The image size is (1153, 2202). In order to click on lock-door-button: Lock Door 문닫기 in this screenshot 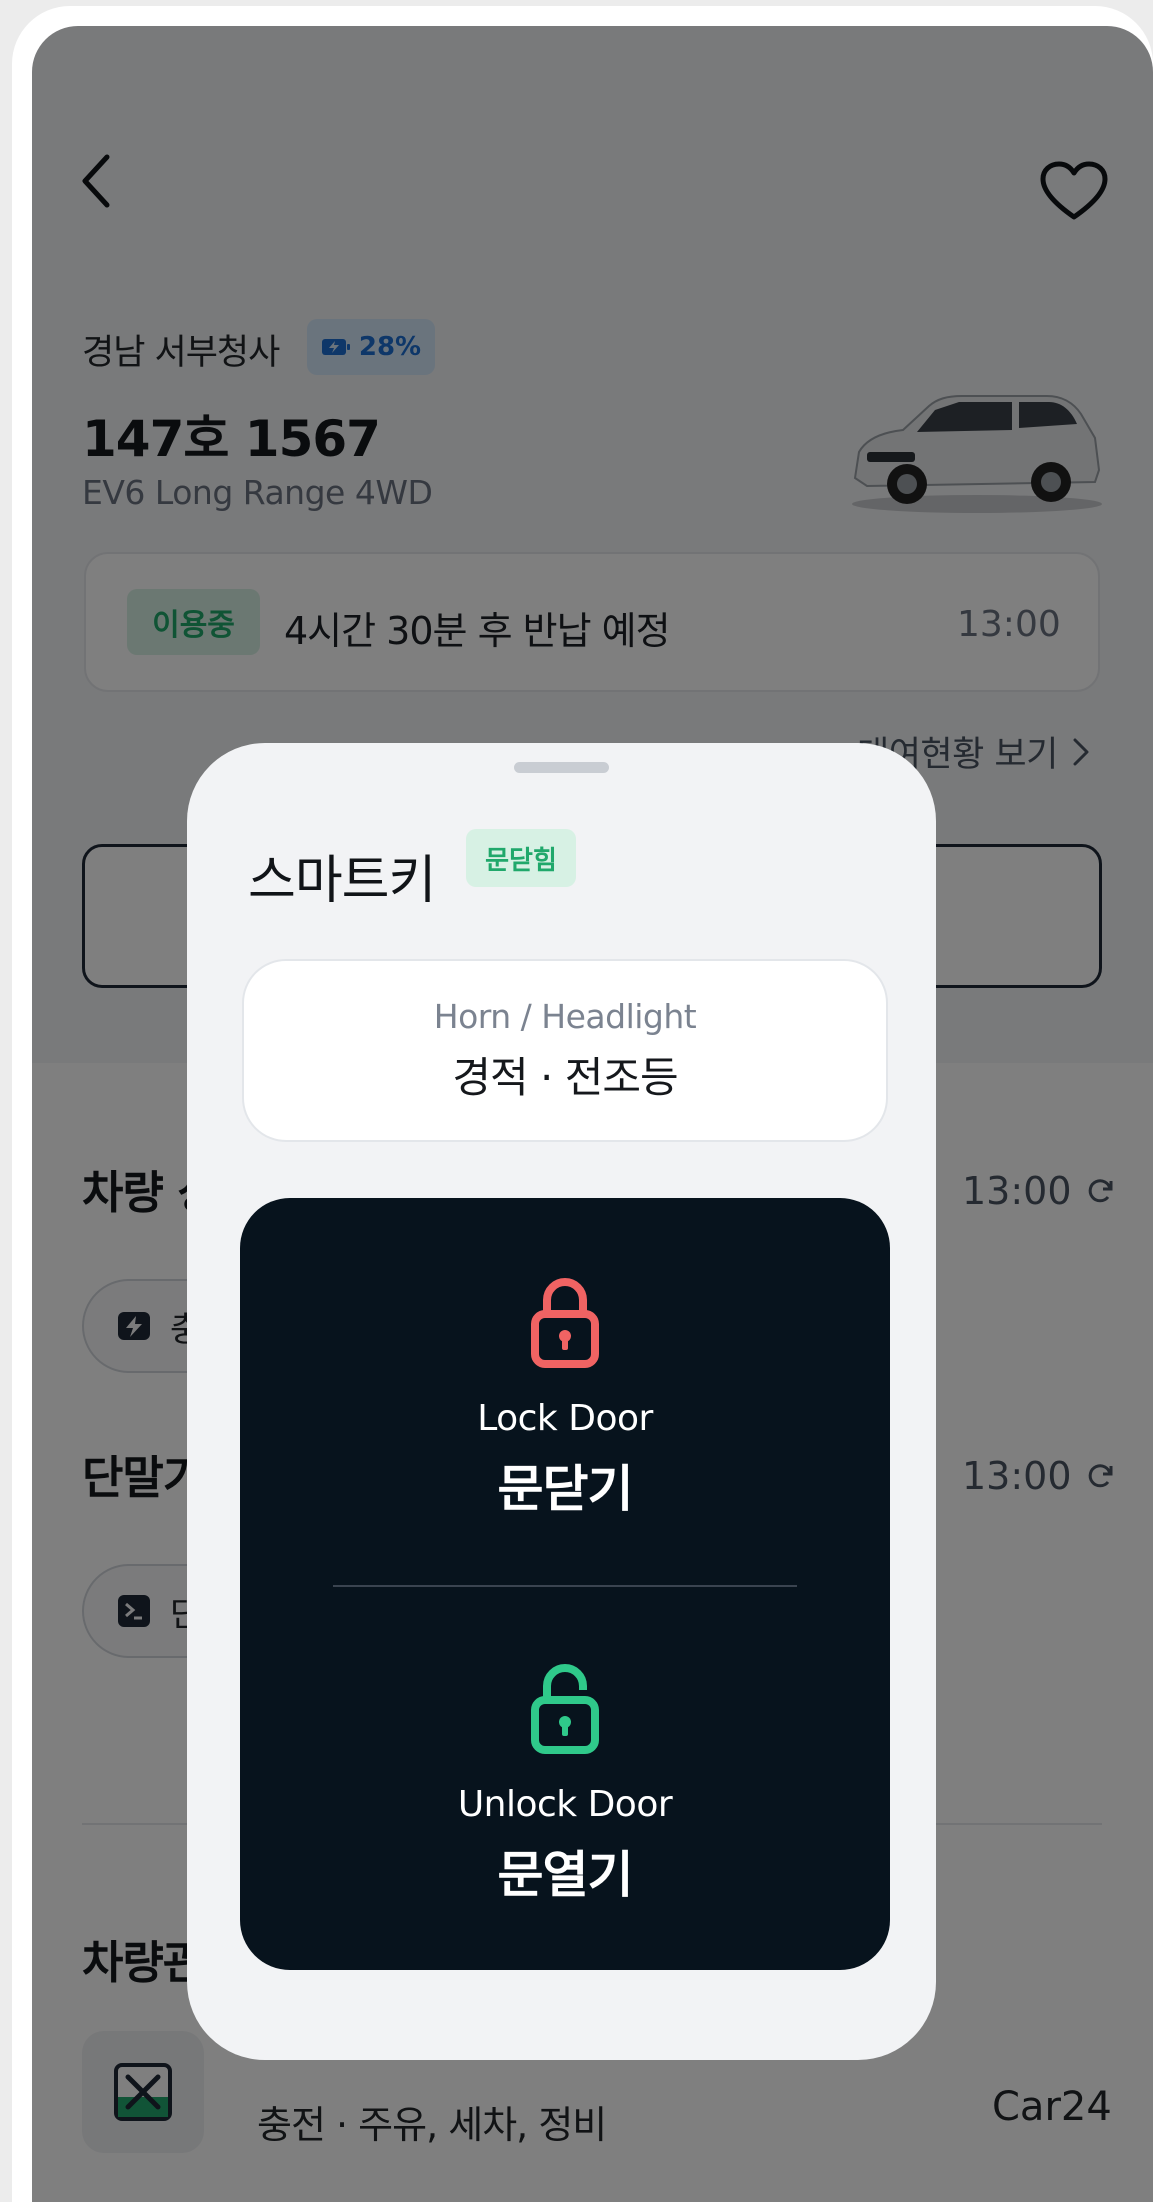, I will do `click(565, 1398)`.